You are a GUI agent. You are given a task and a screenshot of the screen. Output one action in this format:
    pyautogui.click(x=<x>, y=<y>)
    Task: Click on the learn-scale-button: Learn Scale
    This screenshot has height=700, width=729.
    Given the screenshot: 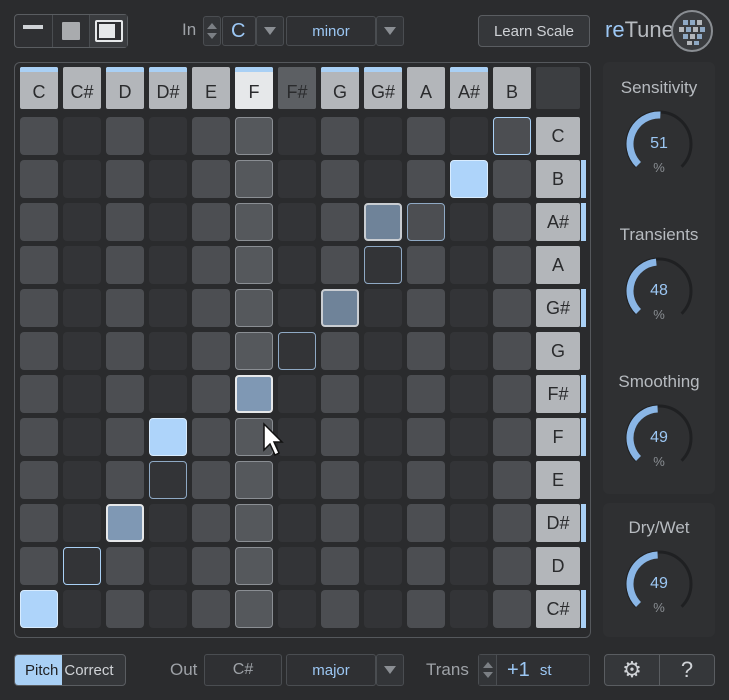 What is the action you would take?
    pyautogui.click(x=534, y=31)
    